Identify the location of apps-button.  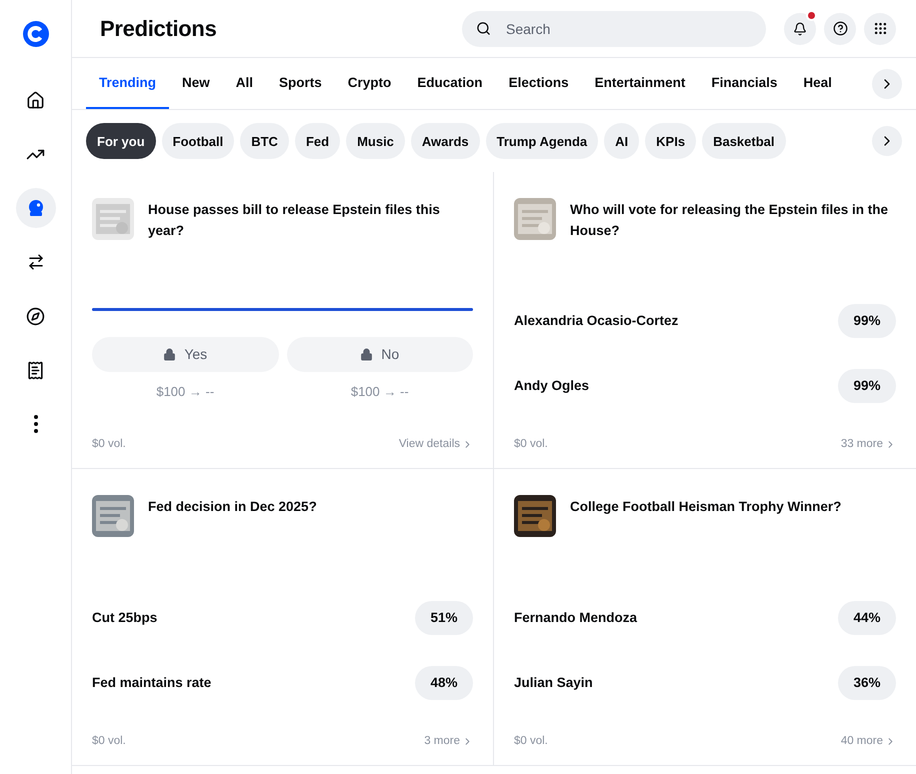
(880, 28).